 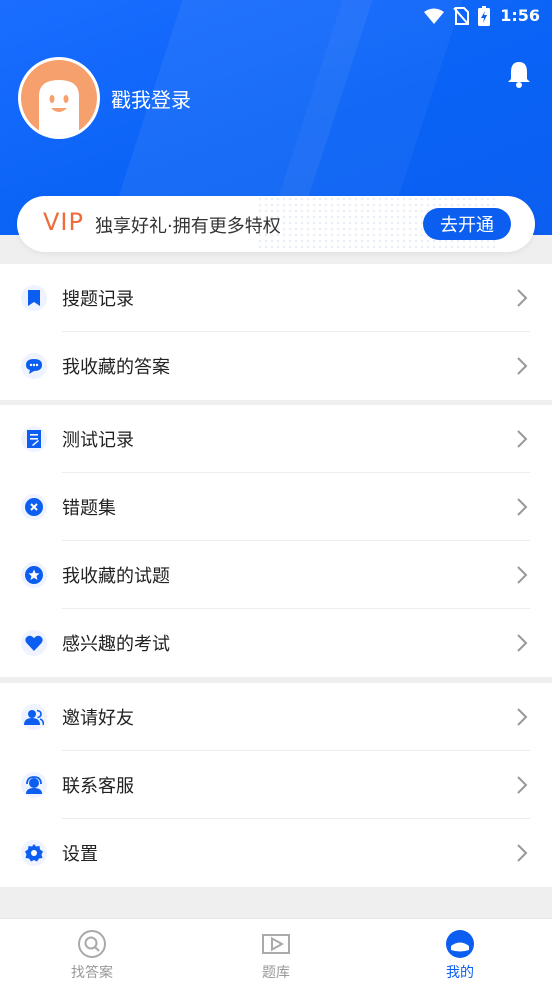 I want to click on chat-bubble-icon, so click(x=34, y=366).